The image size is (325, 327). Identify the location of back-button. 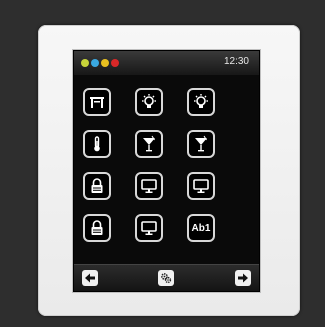
(90, 278).